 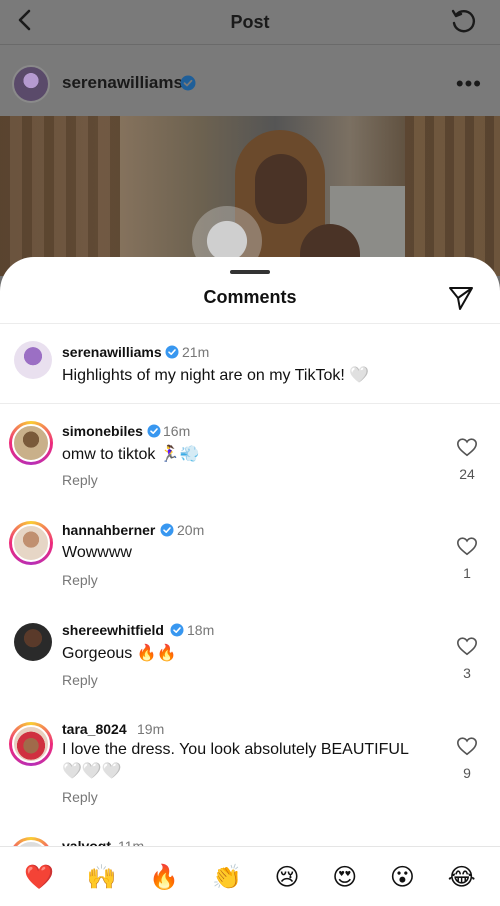 What do you see at coordinates (344, 877) in the screenshot?
I see `heart-eyes-emoji-button: 😍` at bounding box center [344, 877].